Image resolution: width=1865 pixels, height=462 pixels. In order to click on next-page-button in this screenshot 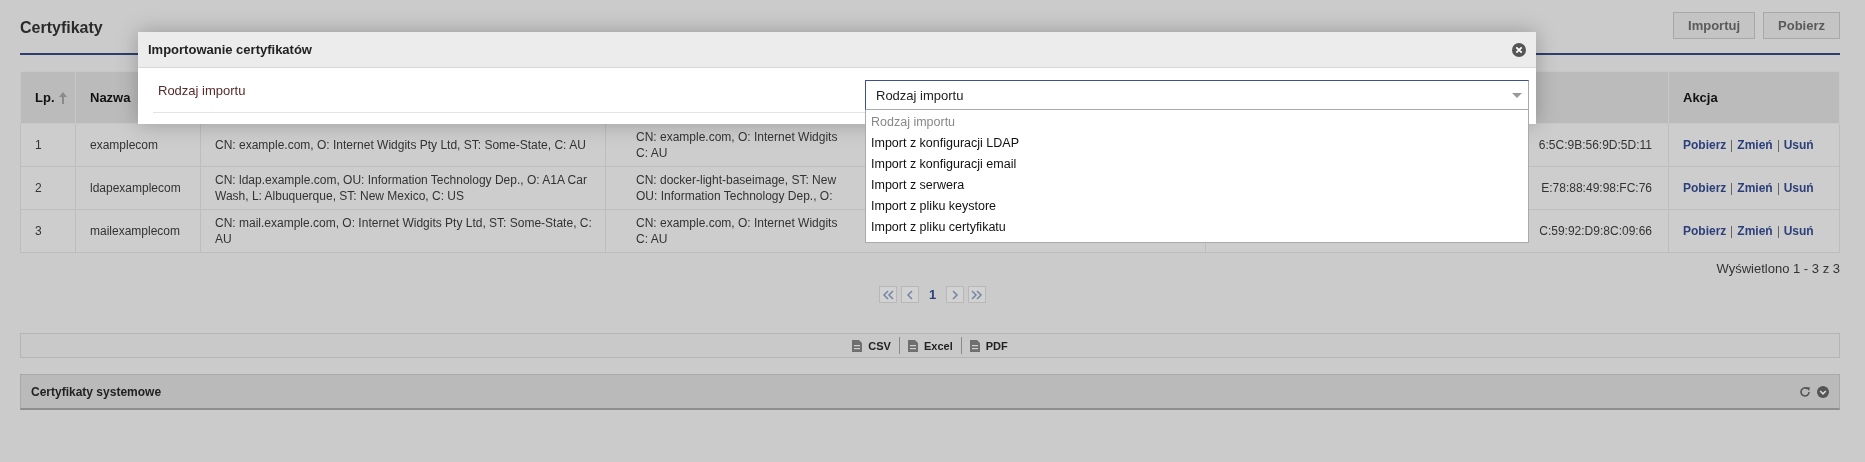, I will do `click(955, 294)`.